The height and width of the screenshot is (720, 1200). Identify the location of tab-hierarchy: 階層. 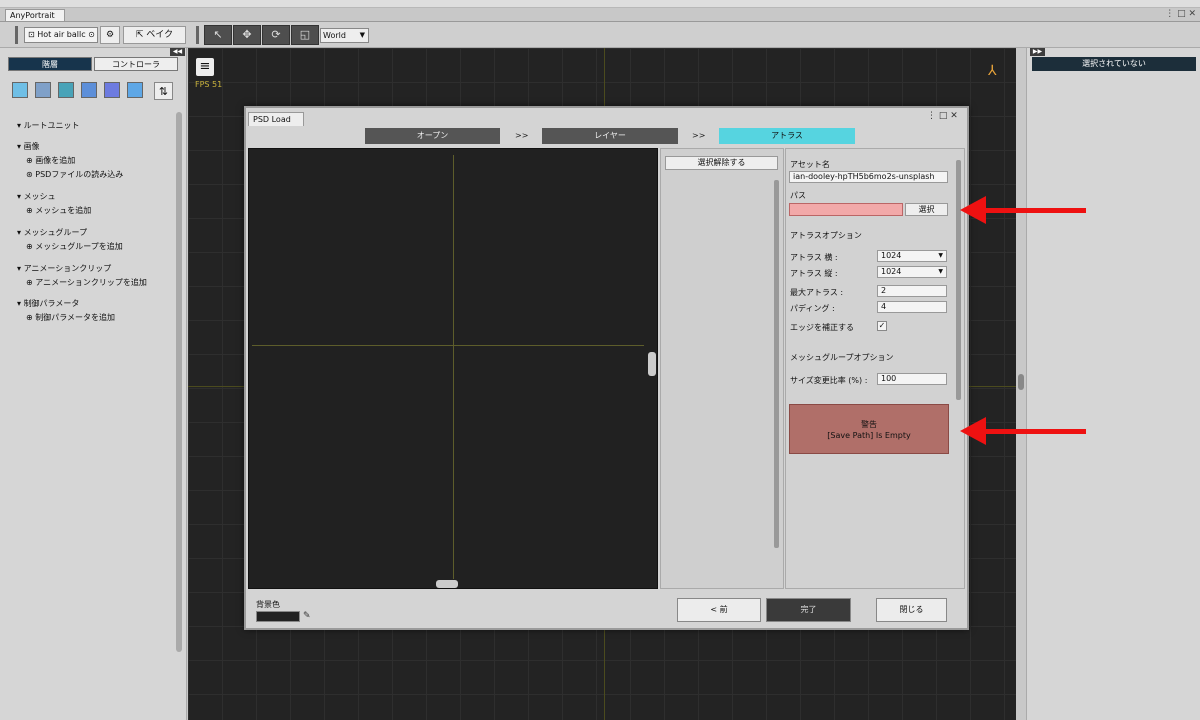
(50, 64).